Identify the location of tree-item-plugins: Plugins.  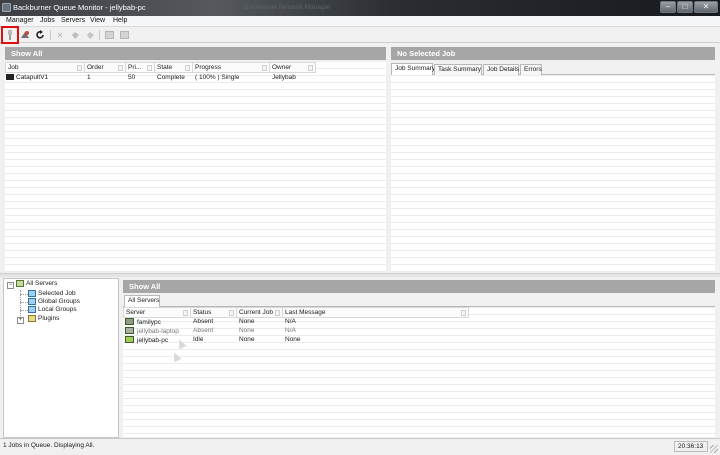
(43, 318).